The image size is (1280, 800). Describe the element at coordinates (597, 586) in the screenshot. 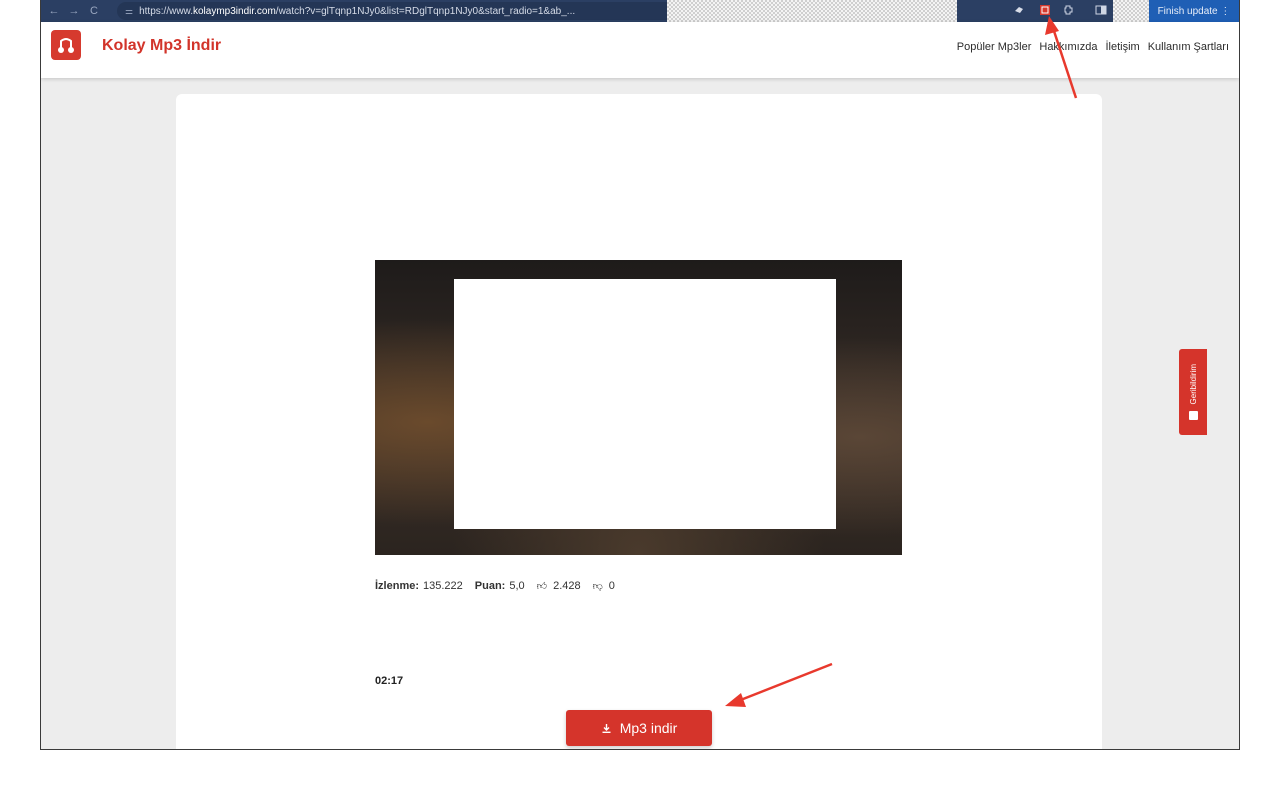

I see `dislike-icon: 👎︎` at that location.